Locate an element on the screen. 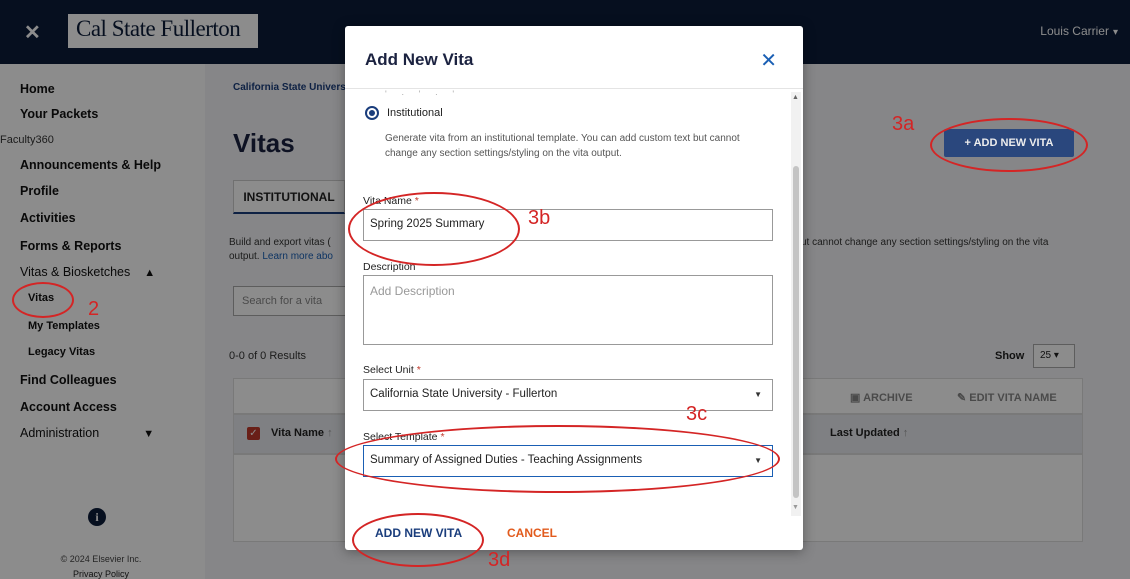 The image size is (1130, 579). annotation-circle-vitas is located at coordinates (43, 300).